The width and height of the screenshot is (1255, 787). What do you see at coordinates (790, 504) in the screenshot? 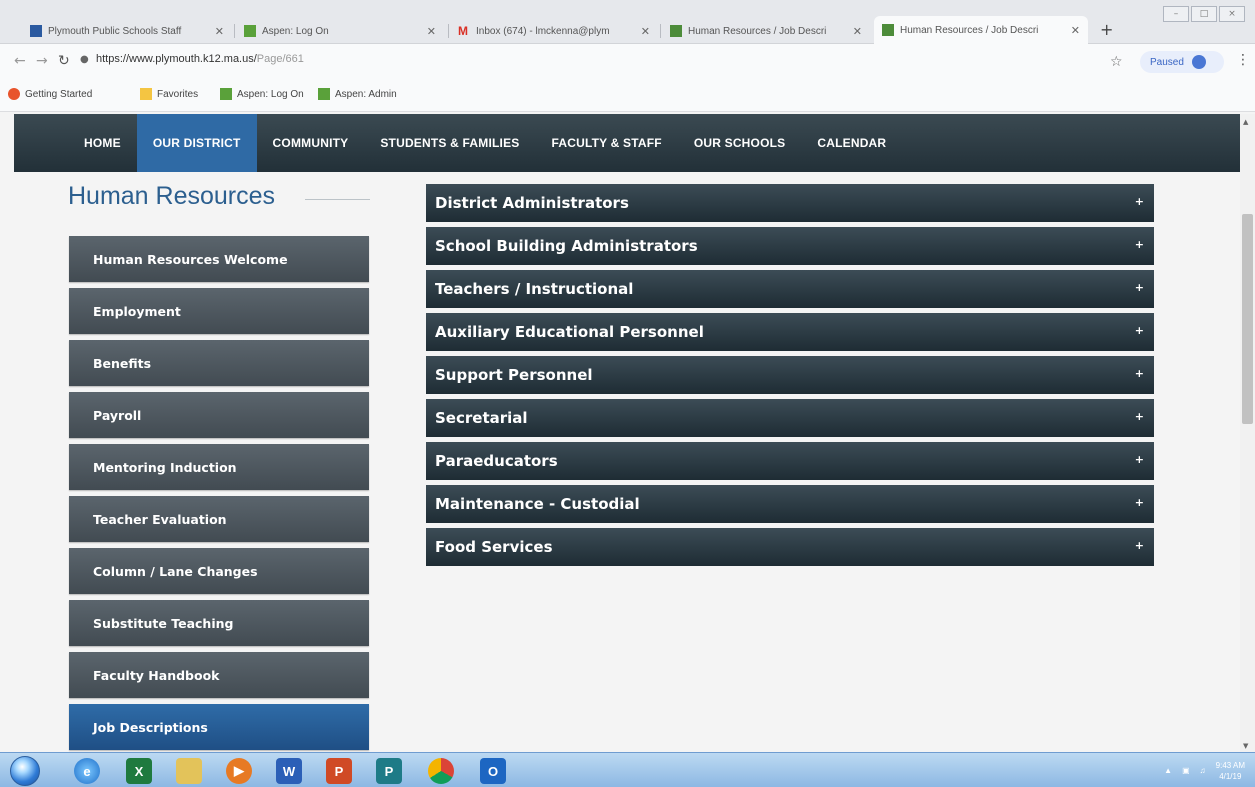
I see `accordion-maintenance-custodial: Maintenance - Custodial +` at bounding box center [790, 504].